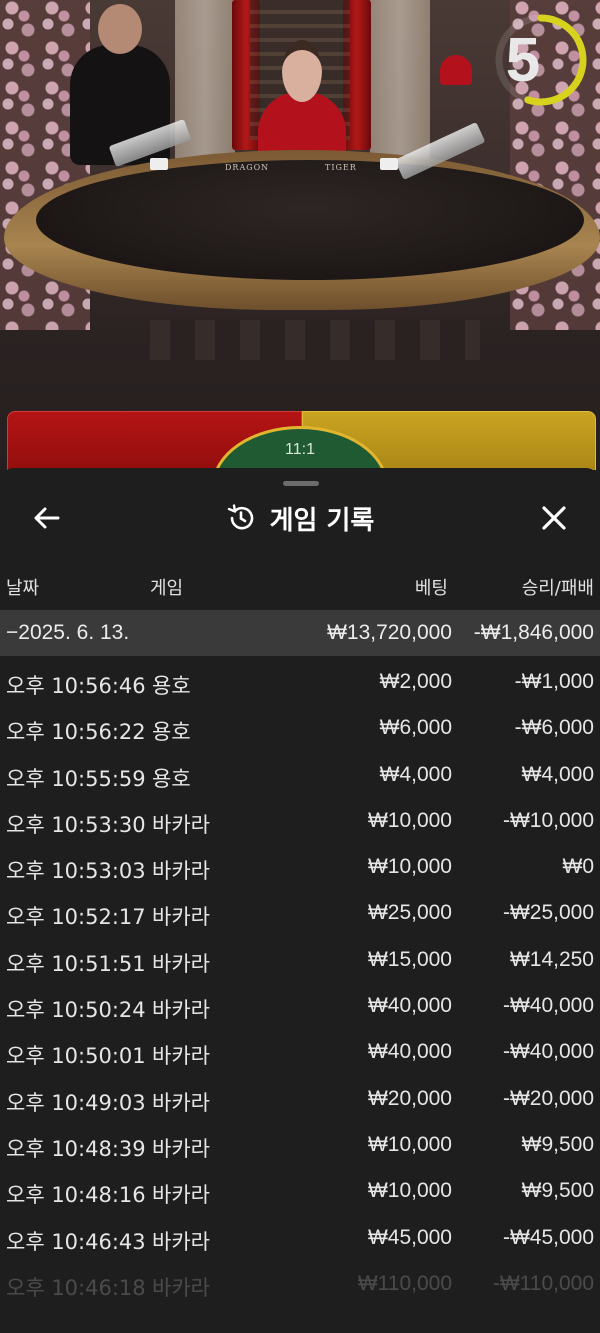  Describe the element at coordinates (533, 632) in the screenshot. I see `date-group-result-total: -₩1,846,000` at that location.